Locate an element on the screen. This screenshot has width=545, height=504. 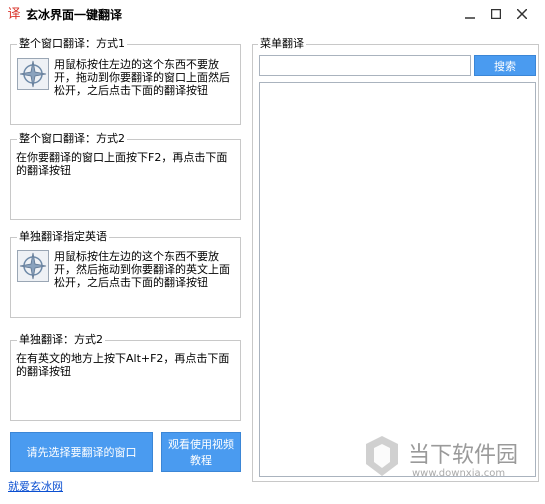
drag-target-window is located at coordinates (33, 74).